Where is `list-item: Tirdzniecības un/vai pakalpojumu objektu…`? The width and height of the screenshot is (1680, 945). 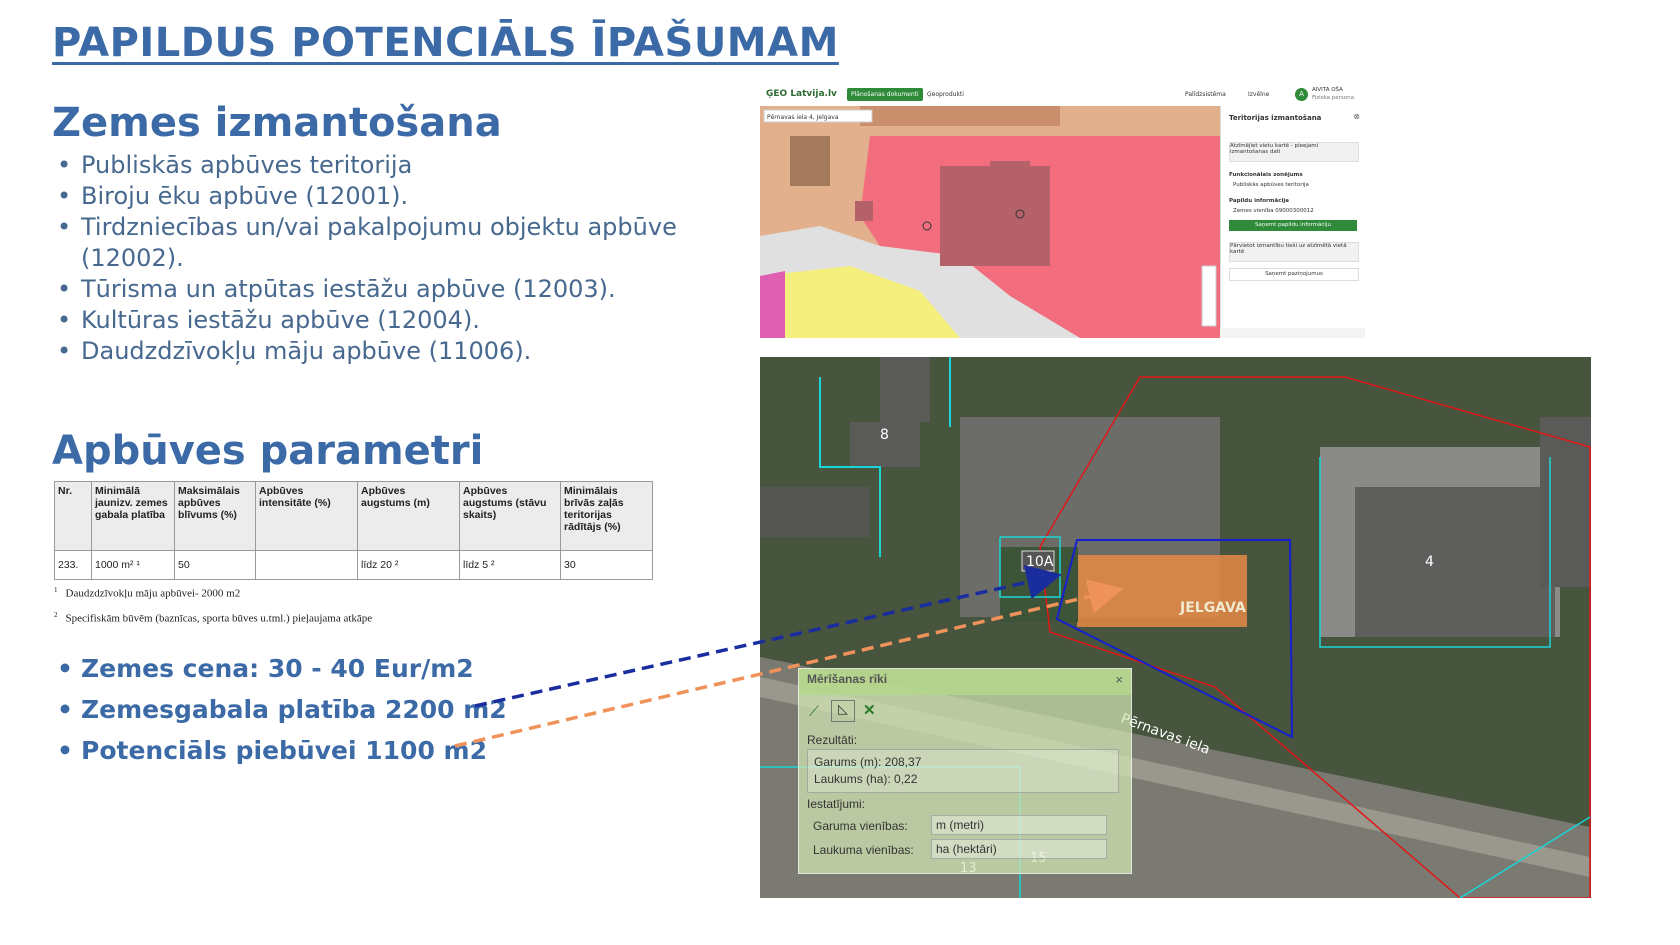
list-item: Tirdzniecības un/vai pakalpojumu objektu… is located at coordinates (385, 243).